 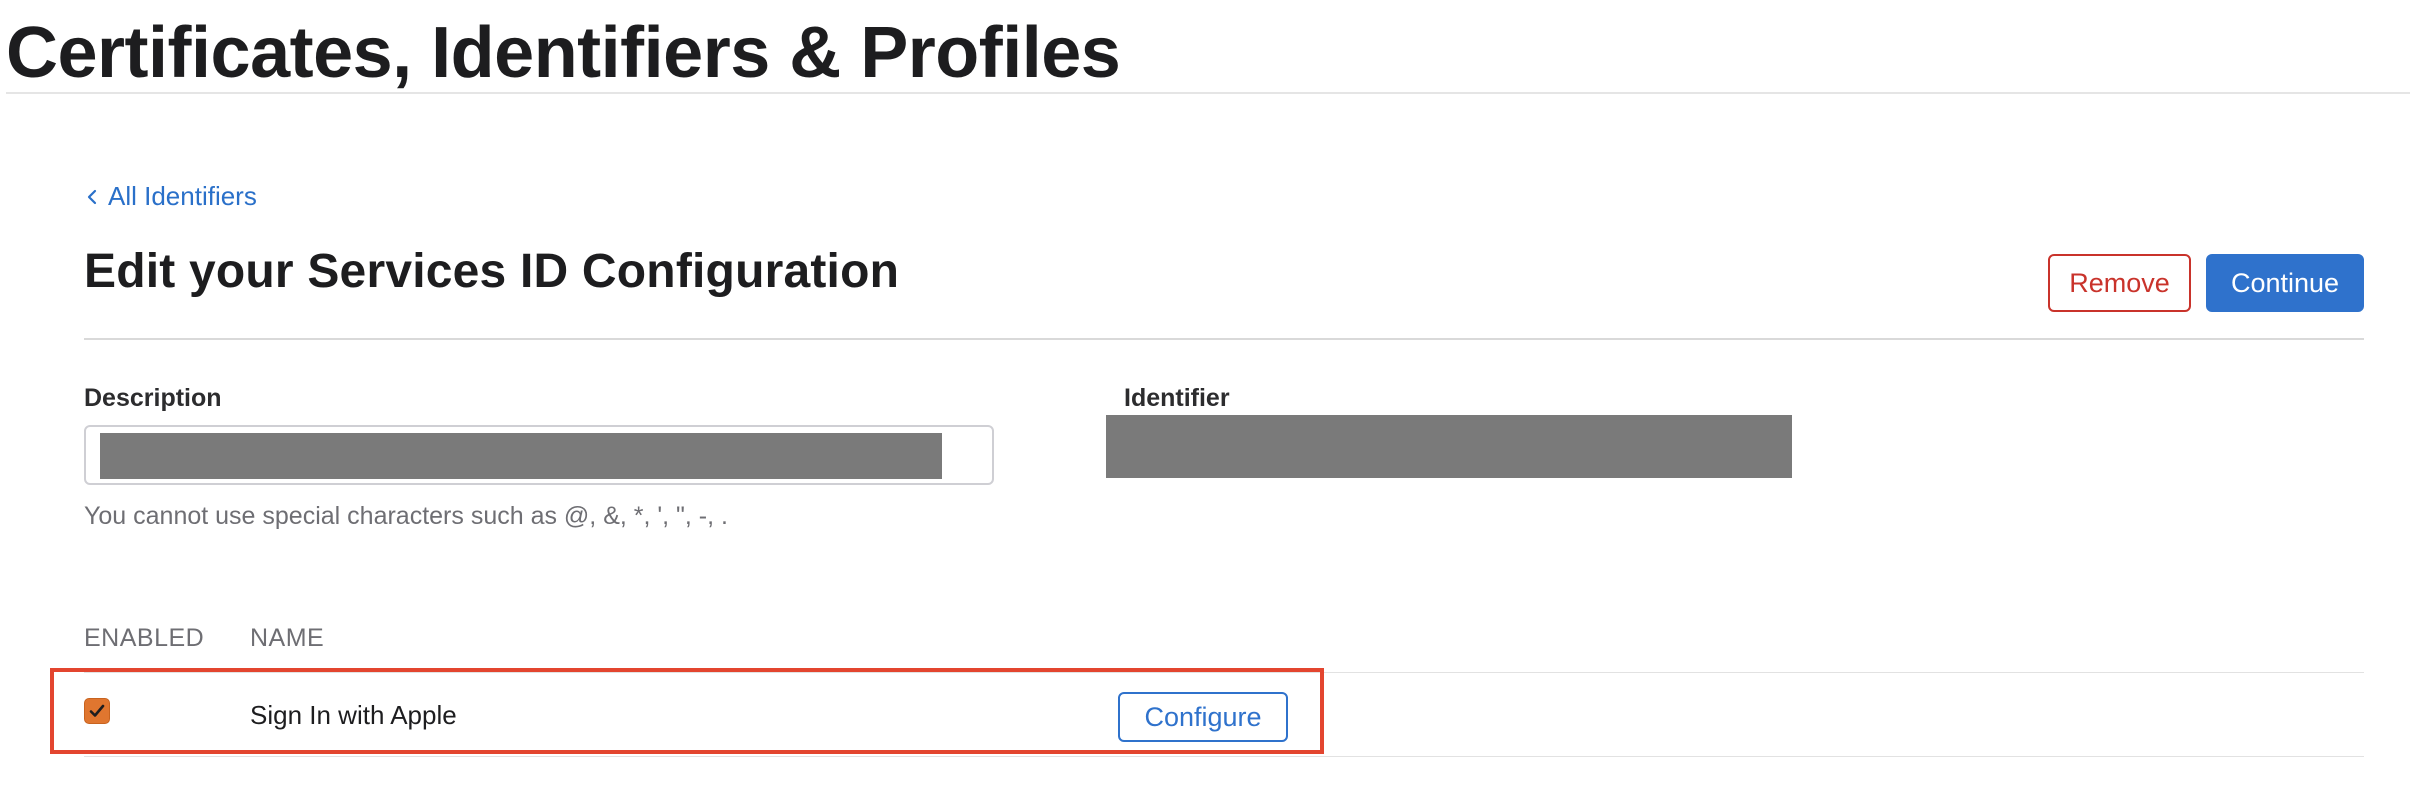 I want to click on back-link-all-identifiers: All Identifiers, so click(x=170, y=196).